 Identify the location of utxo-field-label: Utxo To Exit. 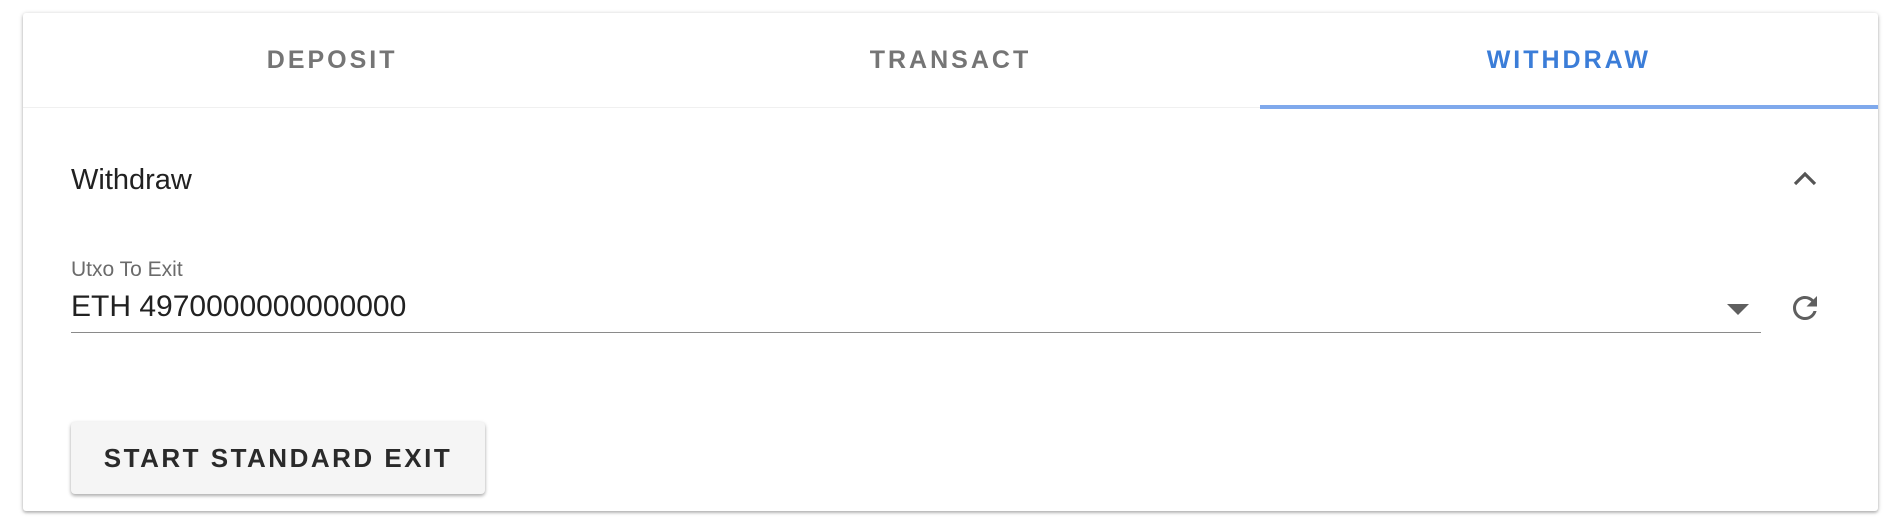
(127, 269).